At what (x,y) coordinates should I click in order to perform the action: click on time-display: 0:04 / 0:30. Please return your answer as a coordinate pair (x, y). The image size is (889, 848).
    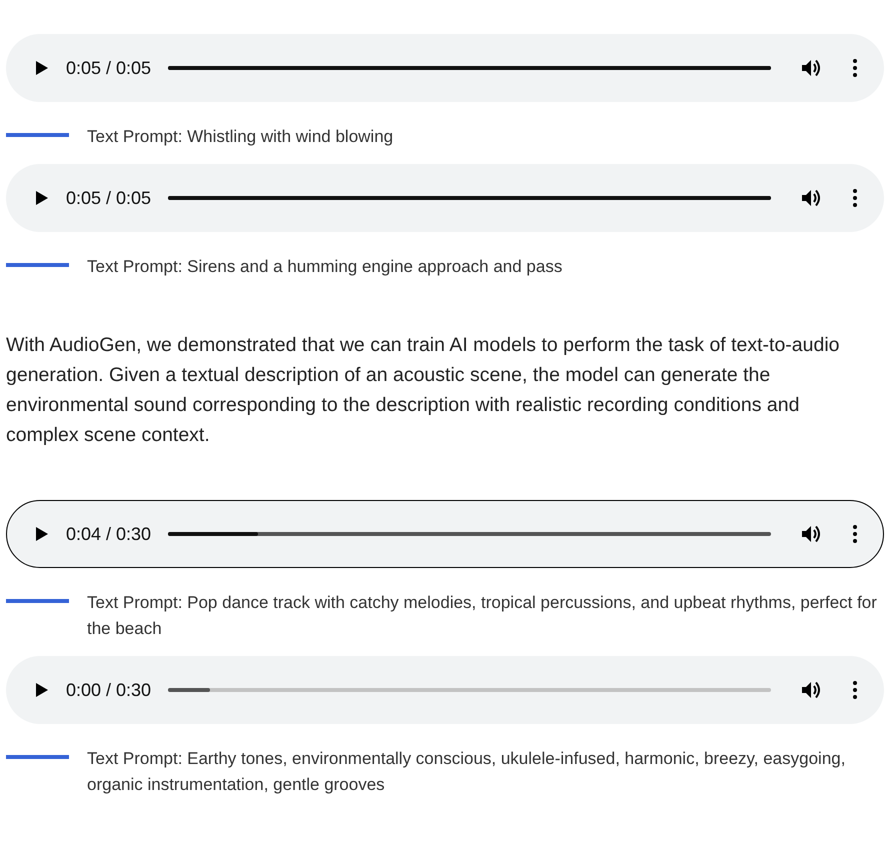
    Looking at the image, I should click on (109, 534).